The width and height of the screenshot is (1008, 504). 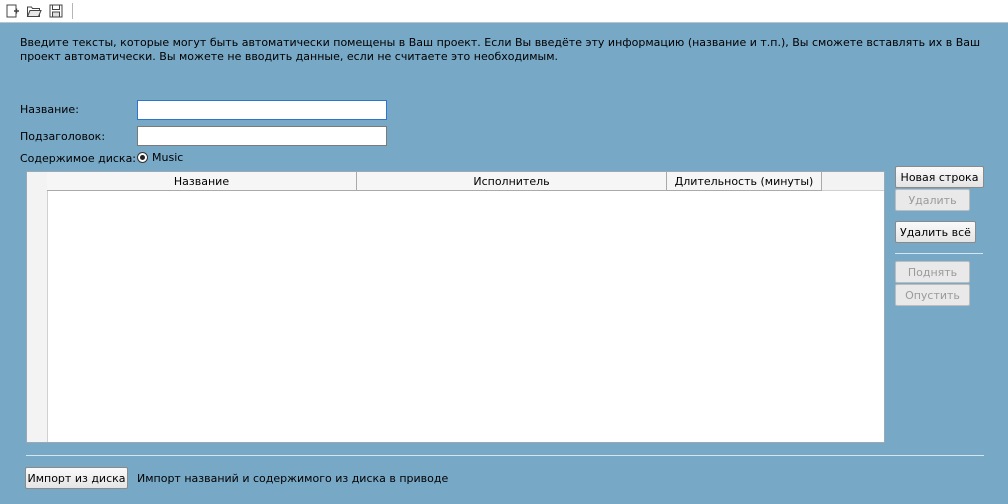 I want to click on open-folder-icon, so click(x=34, y=11).